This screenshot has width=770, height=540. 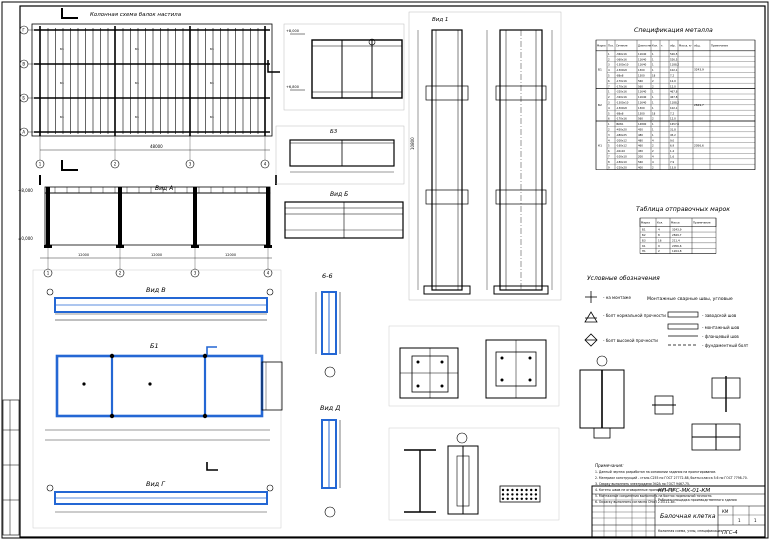 I want to click on support-cell: 9, so click(x=659, y=246).